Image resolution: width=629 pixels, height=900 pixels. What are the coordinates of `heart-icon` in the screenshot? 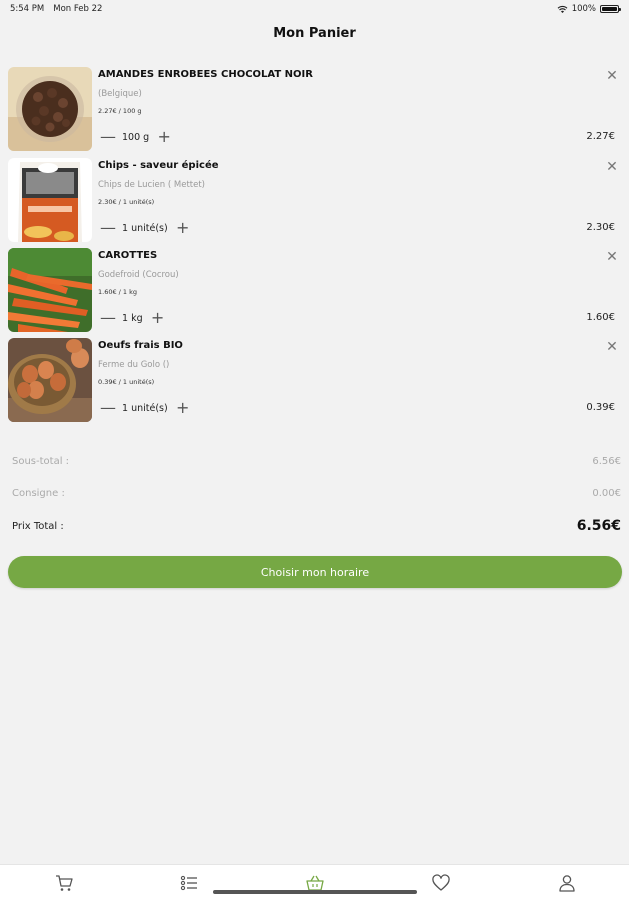 It's located at (441, 882).